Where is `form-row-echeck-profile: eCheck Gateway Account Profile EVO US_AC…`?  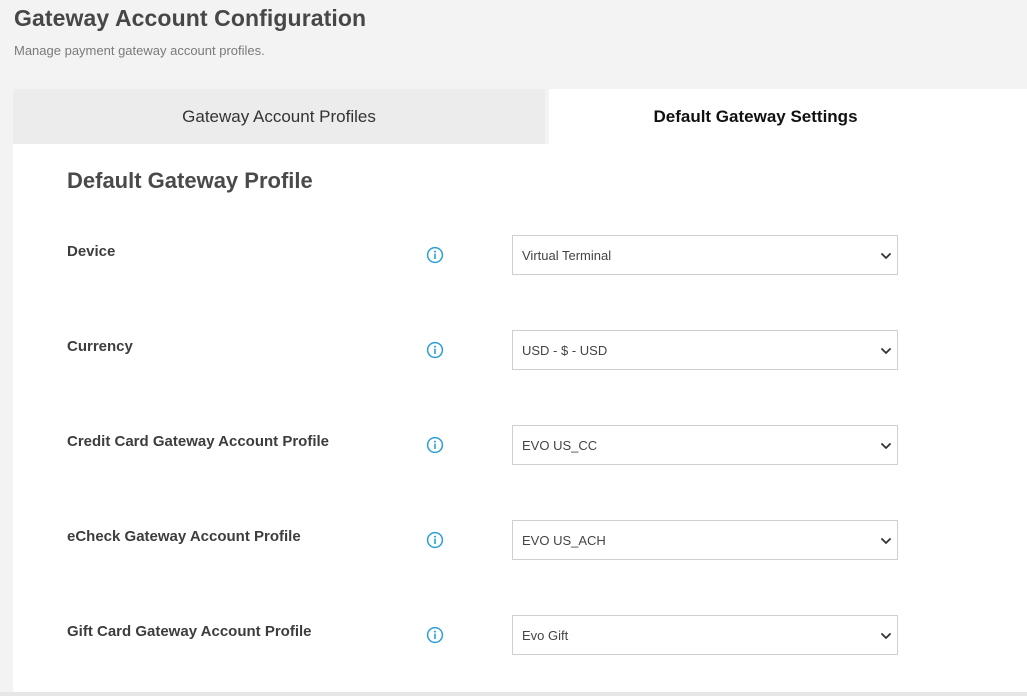
form-row-echeck-profile: eCheck Gateway Account Profile EVO US_AC… is located at coordinates (520, 540).